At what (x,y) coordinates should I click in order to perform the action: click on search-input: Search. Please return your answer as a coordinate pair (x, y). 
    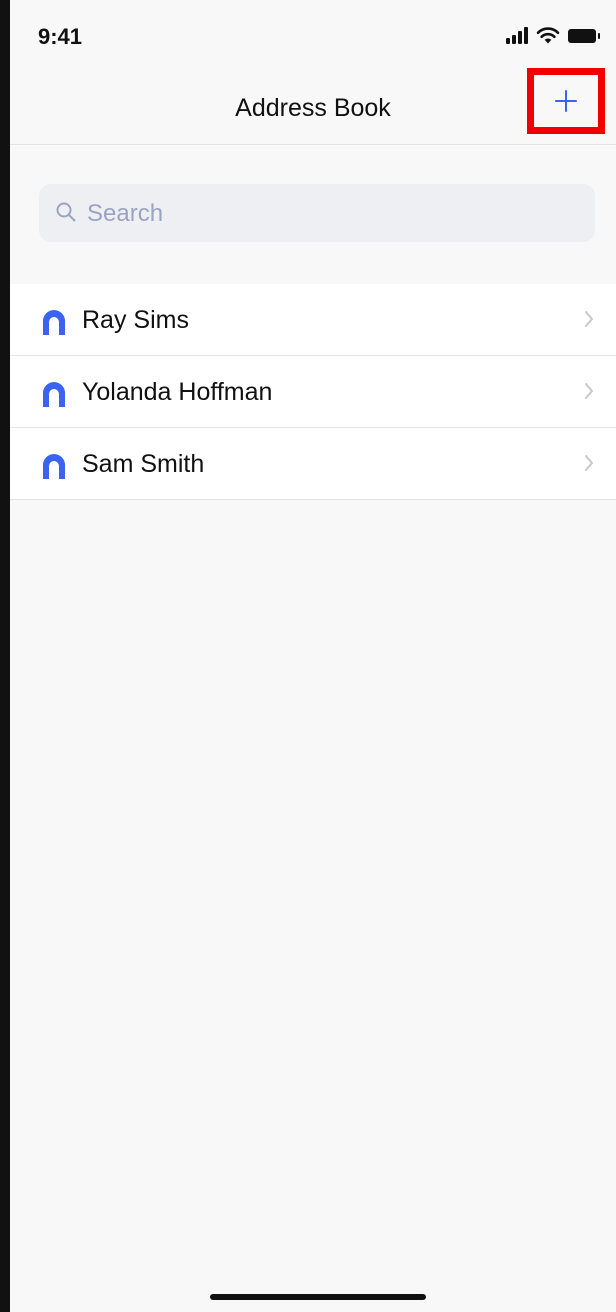
    Looking at the image, I should click on (317, 213).